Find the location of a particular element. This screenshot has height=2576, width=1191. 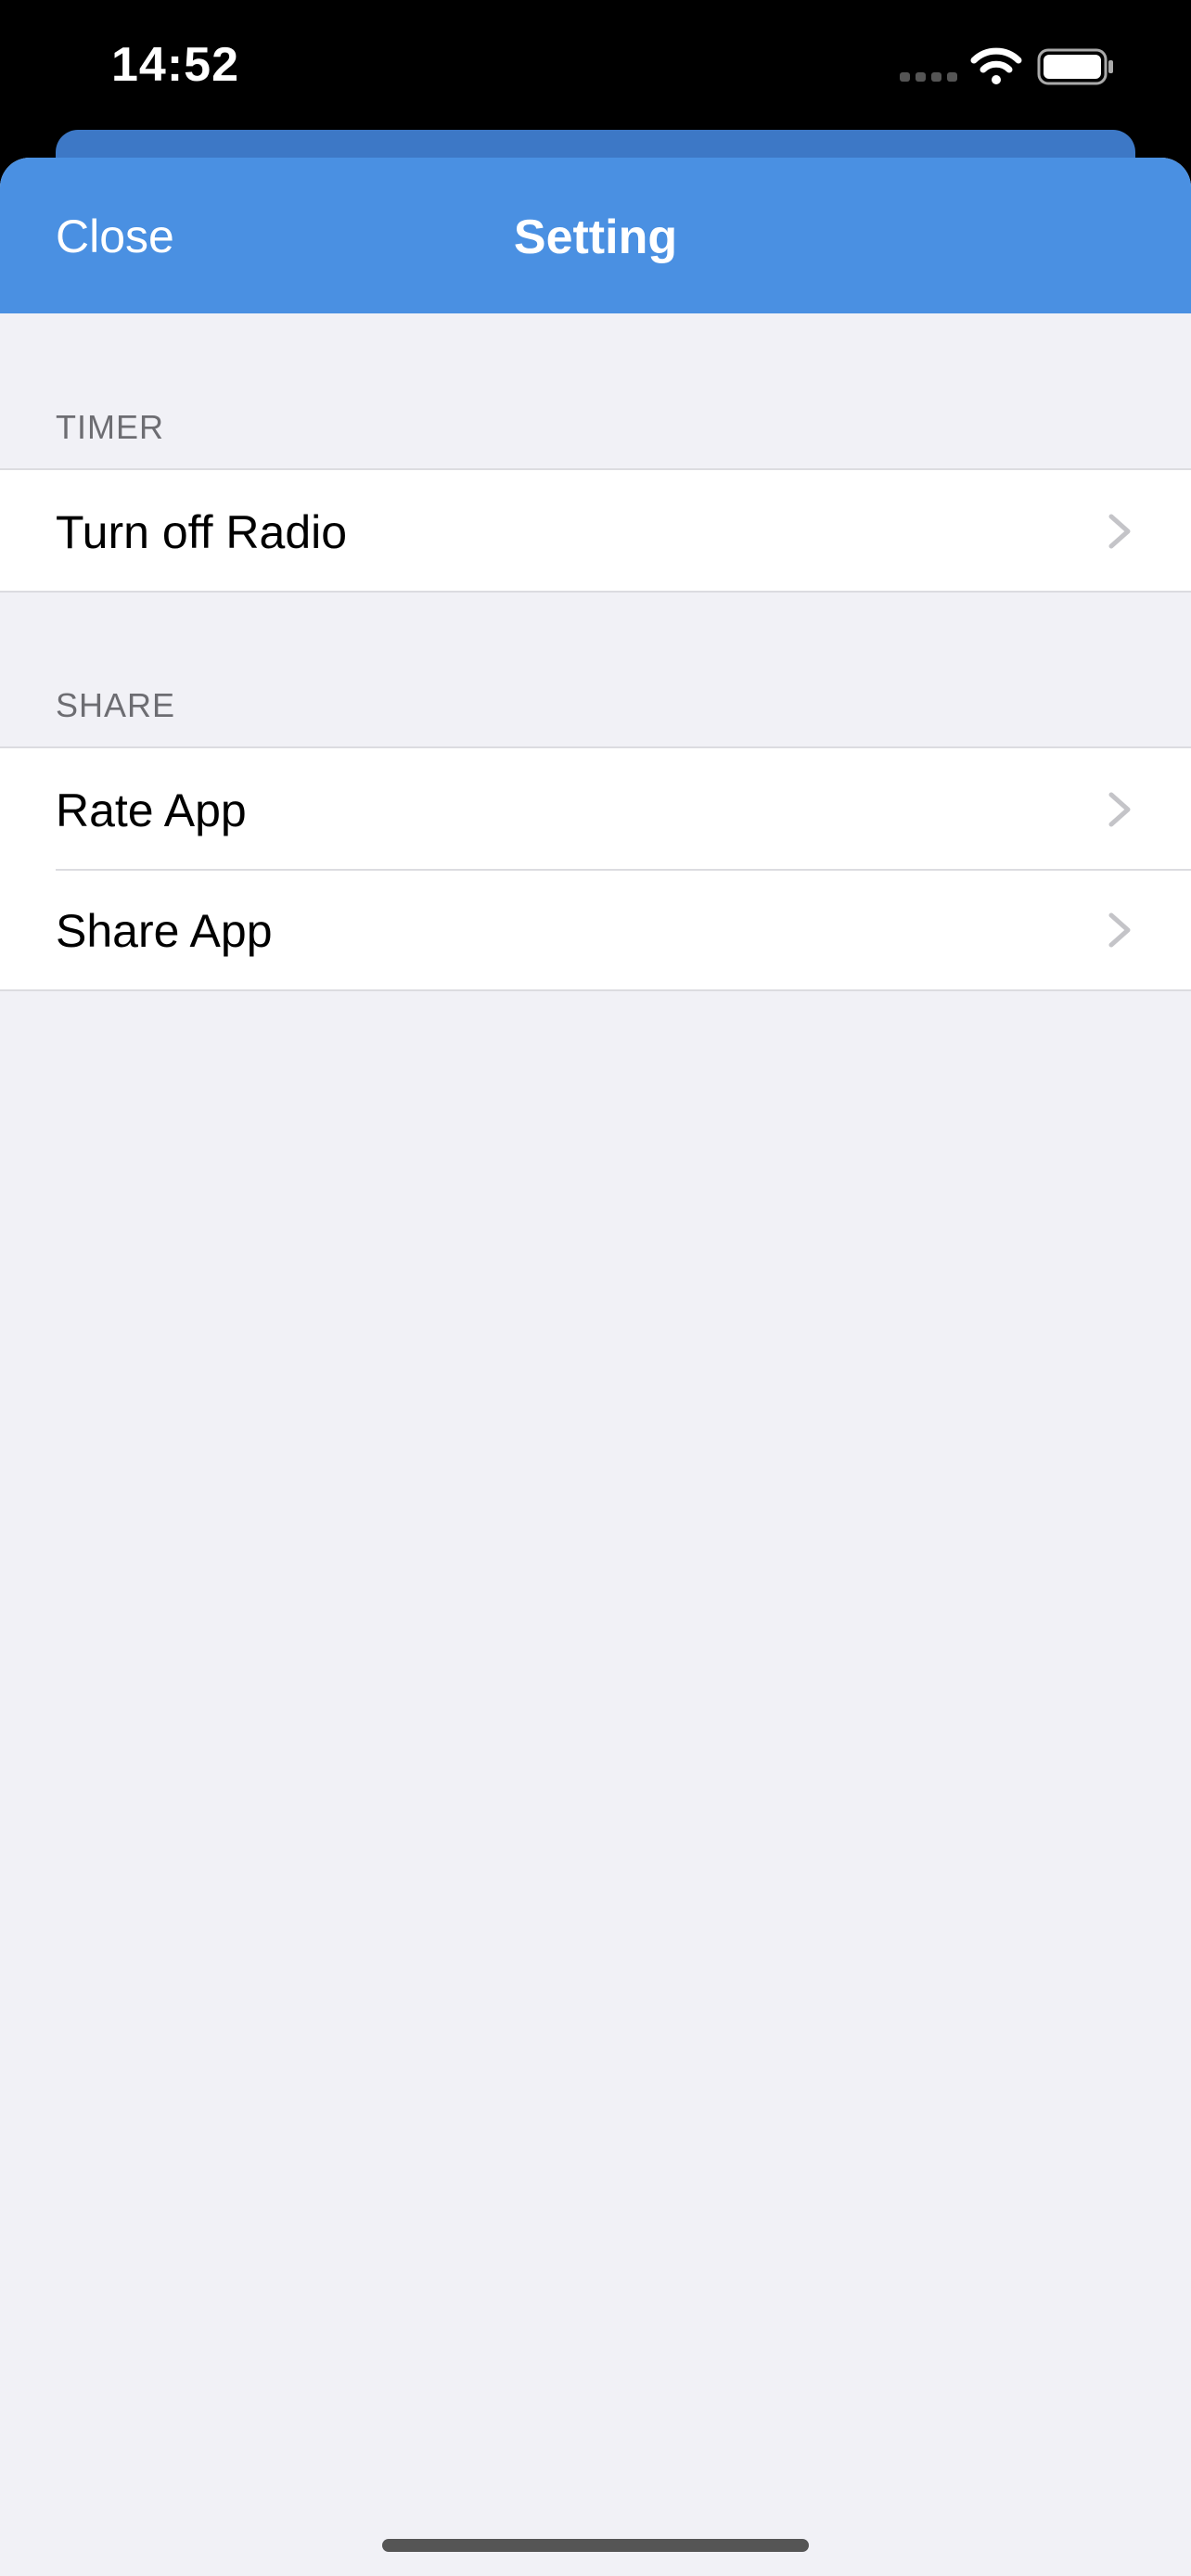

section-header-timer: TIMER is located at coordinates (110, 427).